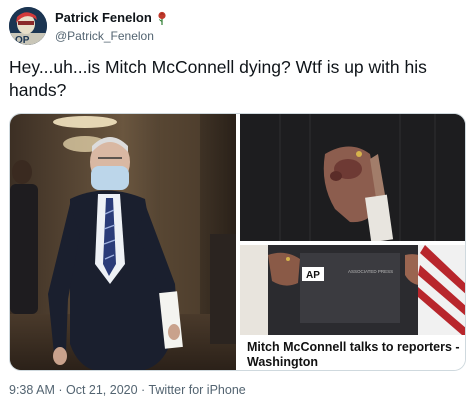 This screenshot has height=405, width=474. Describe the element at coordinates (32, 390) in the screenshot. I see `tweet-time: 9:38 AM` at that location.